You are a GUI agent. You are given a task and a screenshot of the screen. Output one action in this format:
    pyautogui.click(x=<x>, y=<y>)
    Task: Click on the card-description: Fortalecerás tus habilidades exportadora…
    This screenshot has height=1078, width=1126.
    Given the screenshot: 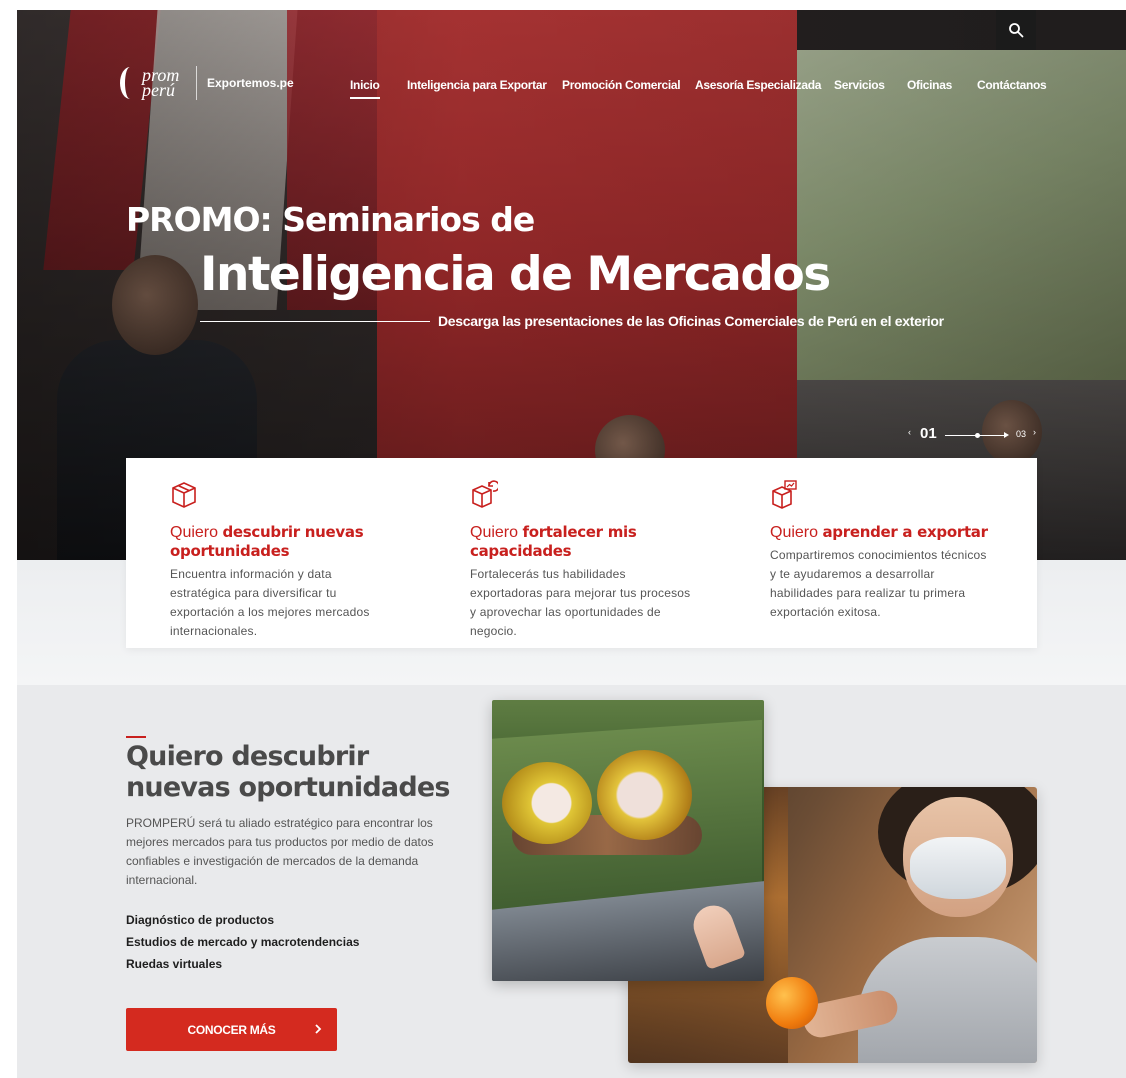 What is the action you would take?
    pyautogui.click(x=580, y=602)
    